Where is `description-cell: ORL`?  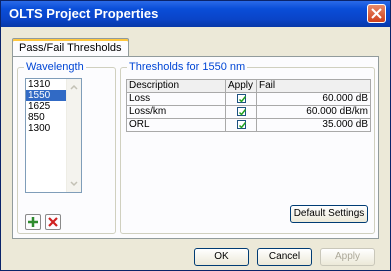 description-cell: ORL is located at coordinates (176, 125).